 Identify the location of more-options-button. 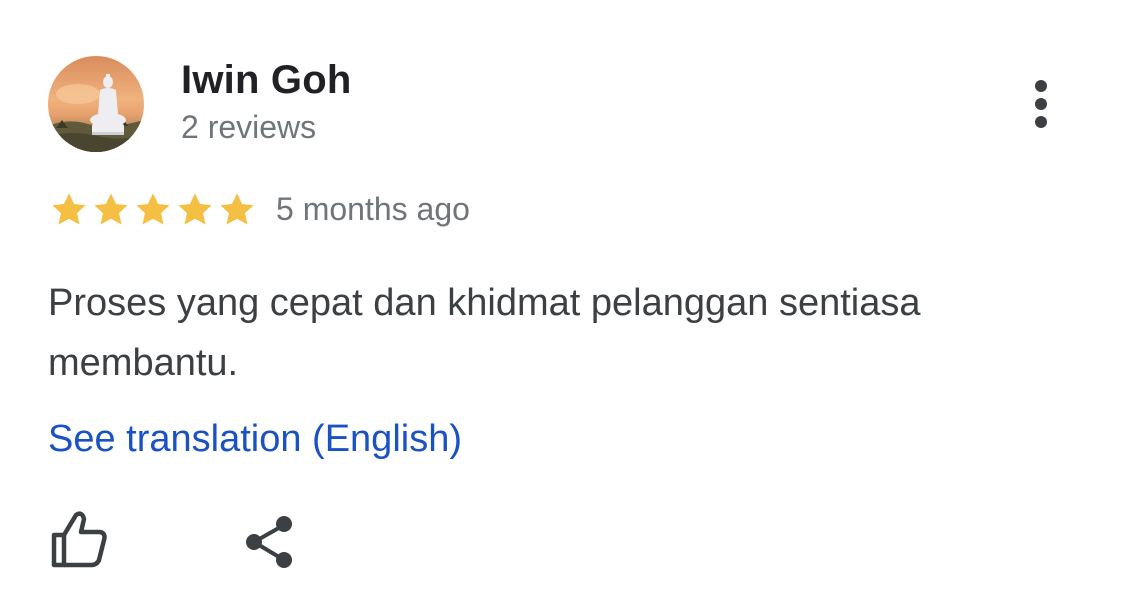
(1041, 104).